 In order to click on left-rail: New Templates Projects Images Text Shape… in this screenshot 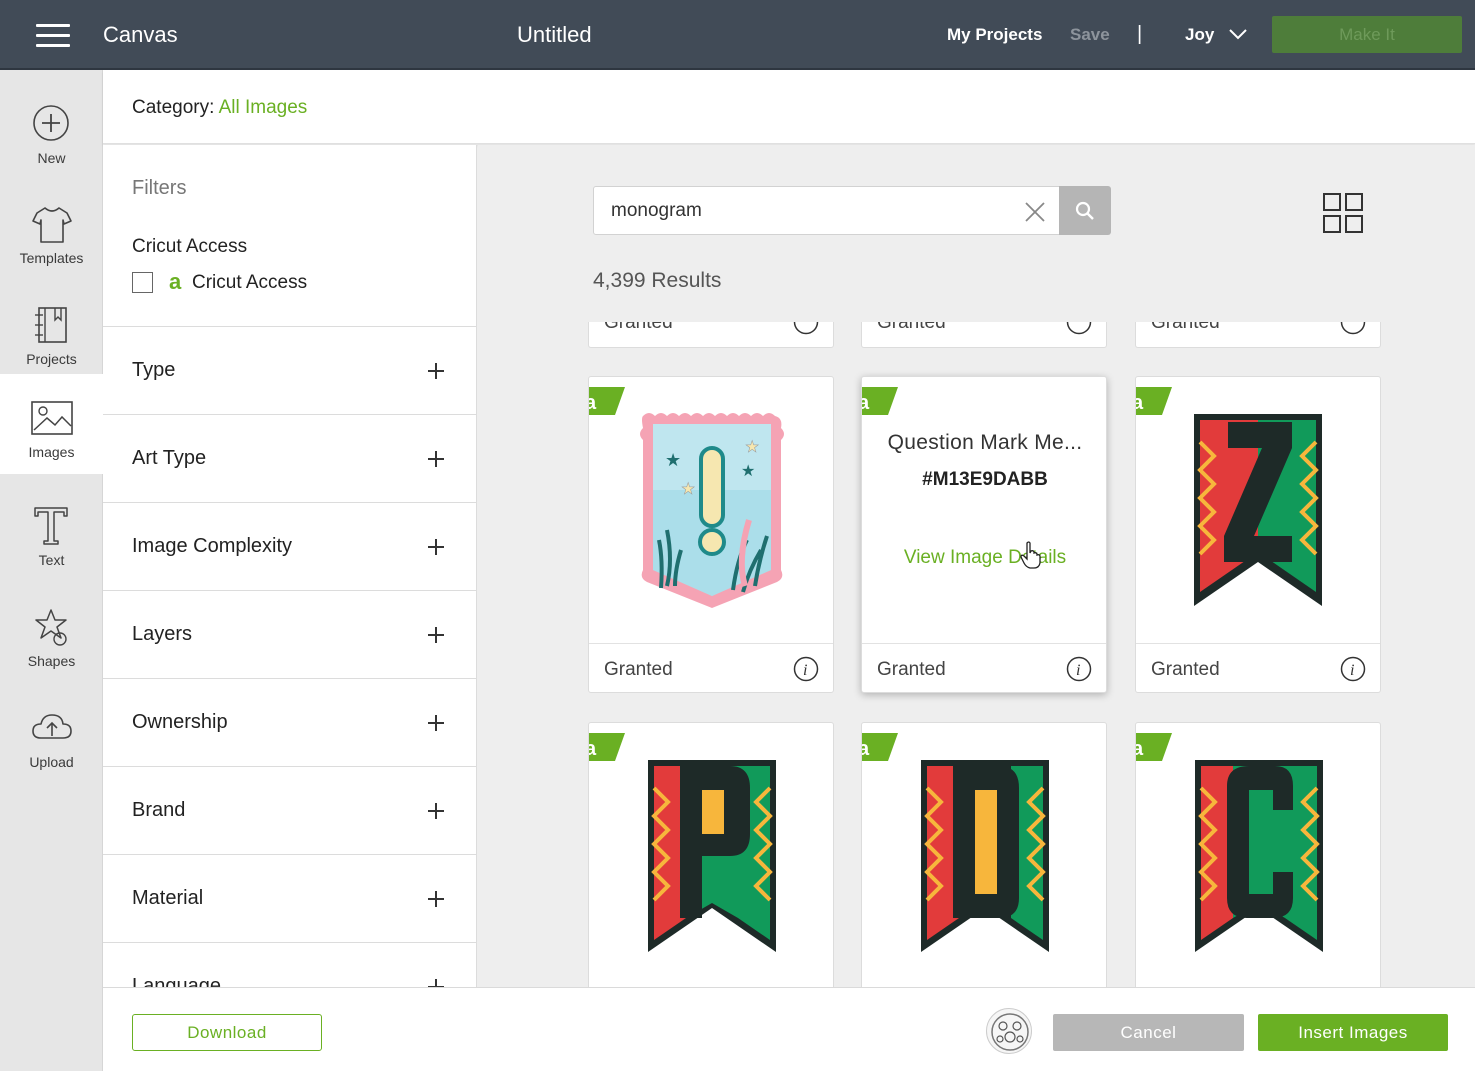, I will do `click(51, 570)`.